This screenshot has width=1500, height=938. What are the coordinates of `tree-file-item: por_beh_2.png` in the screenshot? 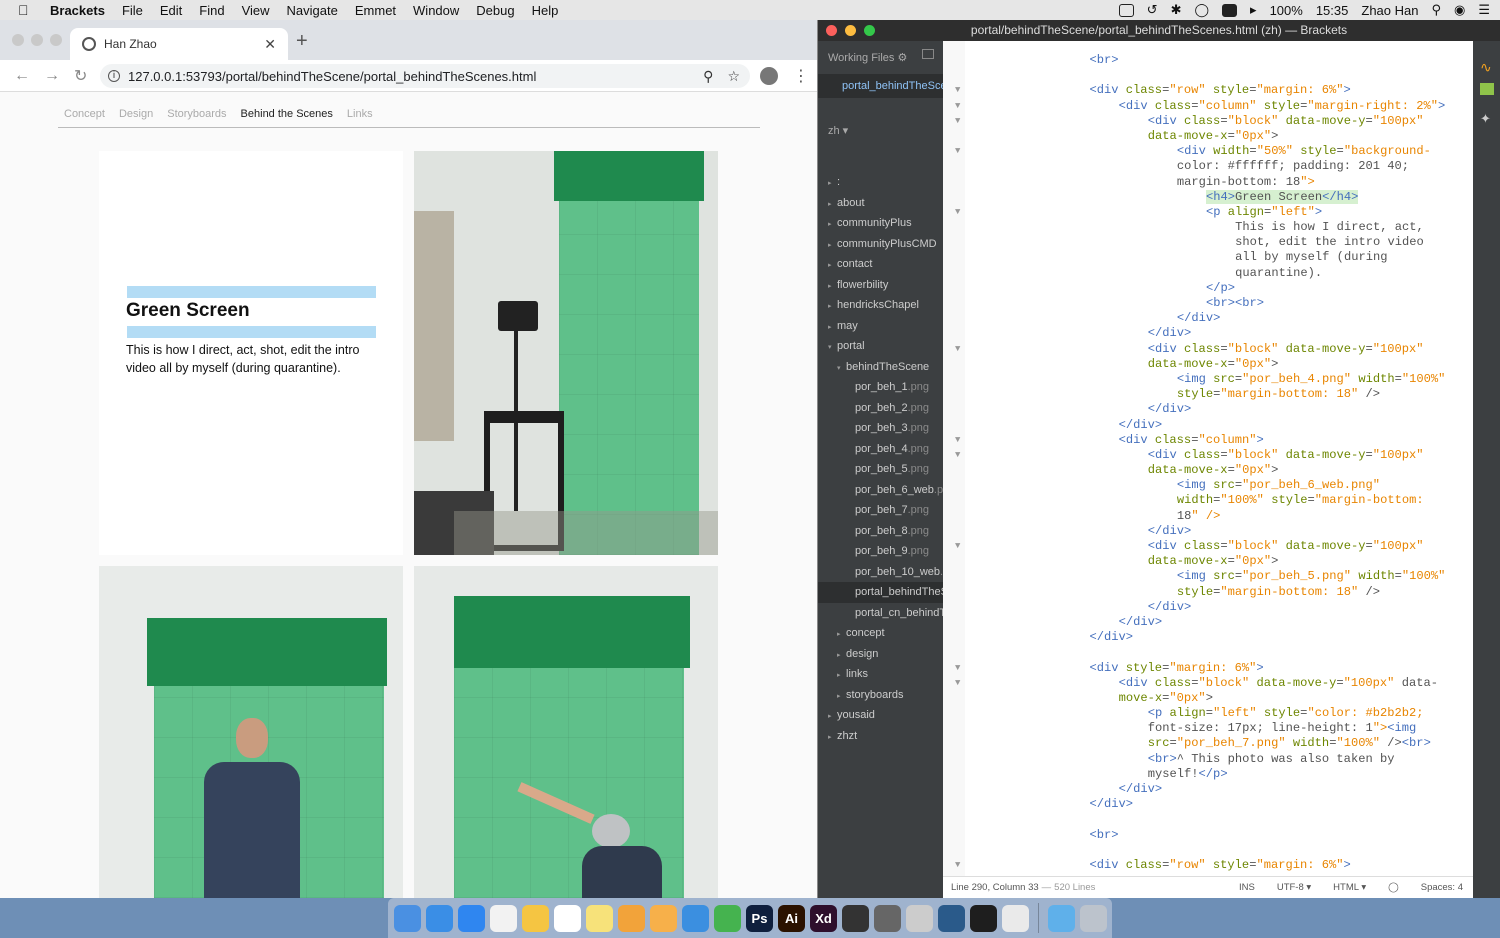 It's located at (880, 408).